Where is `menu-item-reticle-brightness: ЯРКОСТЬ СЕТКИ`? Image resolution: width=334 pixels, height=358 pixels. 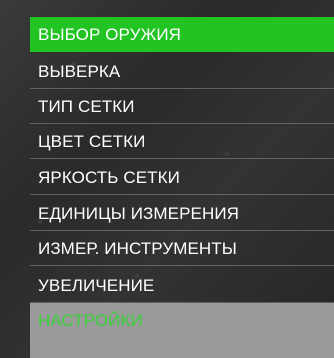
menu-item-reticle-brightness: ЯРКОСТЬ СЕТКИ is located at coordinates (182, 177).